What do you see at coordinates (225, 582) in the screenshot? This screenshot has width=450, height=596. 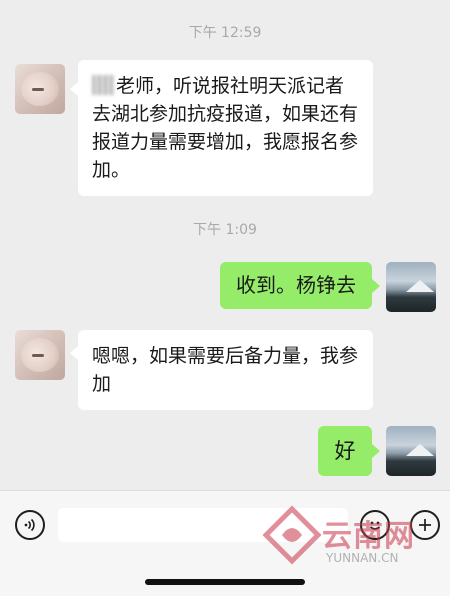 I see `home-indicator` at bounding box center [225, 582].